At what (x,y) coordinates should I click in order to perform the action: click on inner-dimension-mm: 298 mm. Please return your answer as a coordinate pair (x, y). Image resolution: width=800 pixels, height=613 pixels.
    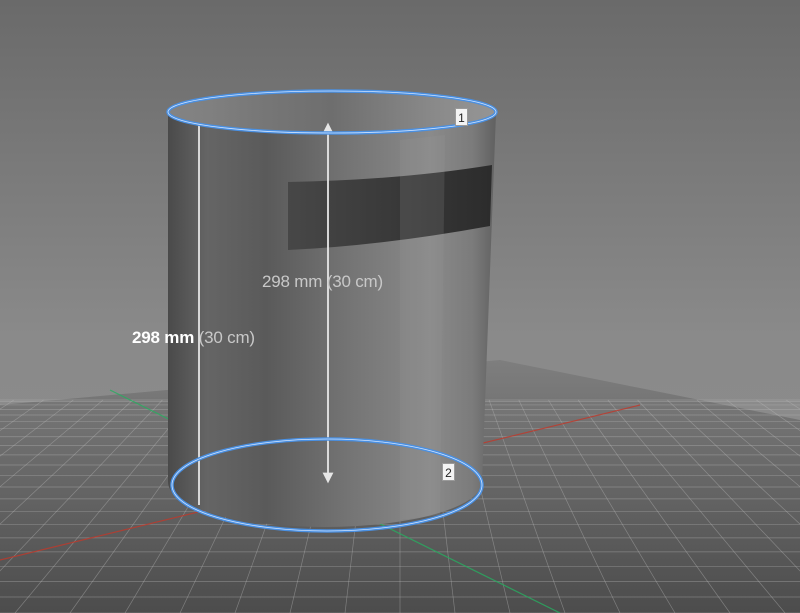
    Looking at the image, I should click on (292, 281).